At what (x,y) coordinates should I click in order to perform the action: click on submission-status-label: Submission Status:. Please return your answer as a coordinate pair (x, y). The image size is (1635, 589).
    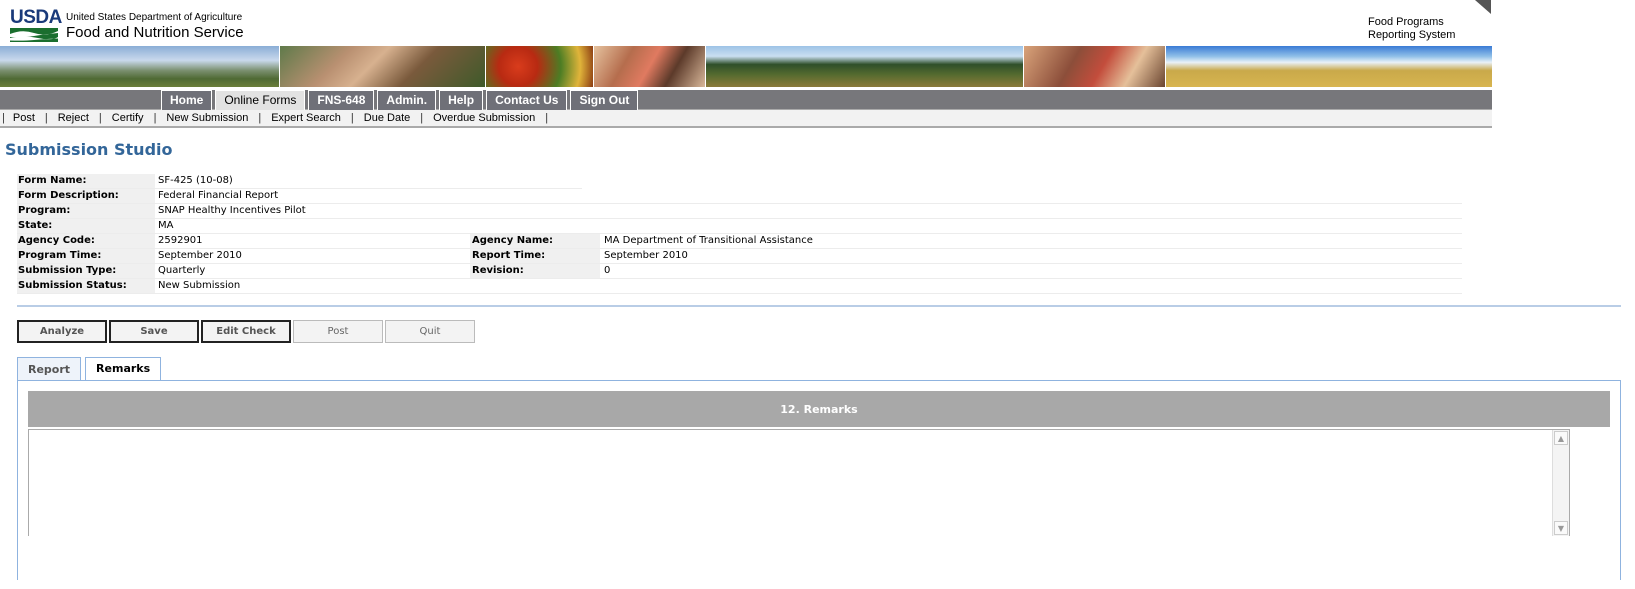
    Looking at the image, I should click on (86, 286).